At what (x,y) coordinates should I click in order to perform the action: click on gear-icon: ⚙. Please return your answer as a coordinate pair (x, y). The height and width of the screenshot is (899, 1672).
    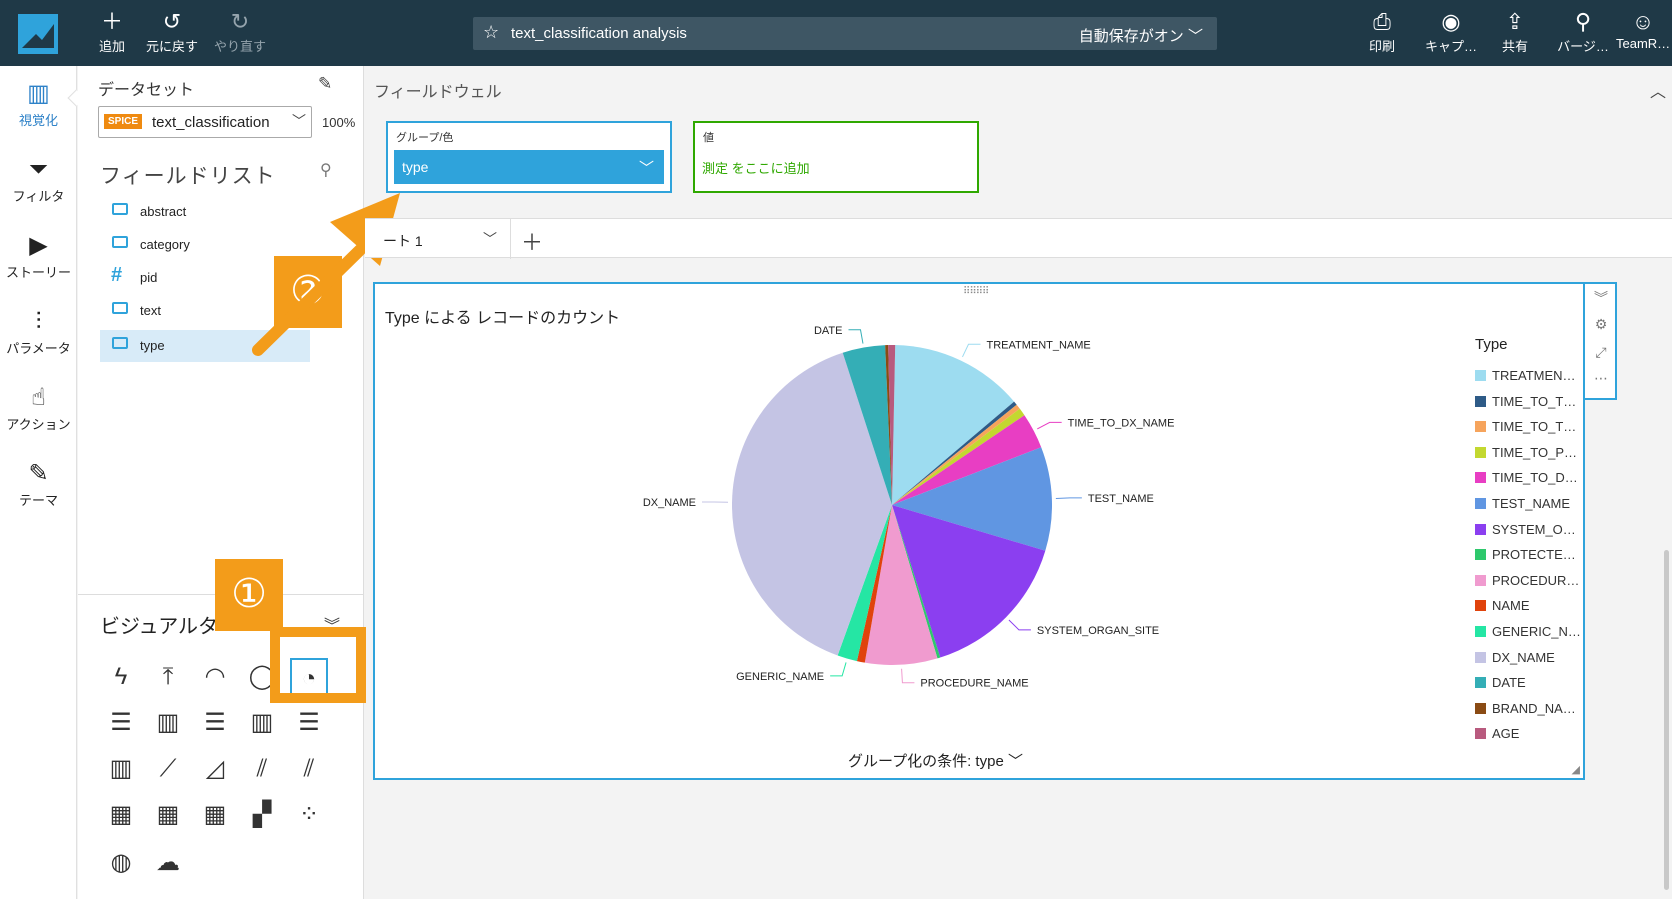
    Looking at the image, I should click on (1601, 324).